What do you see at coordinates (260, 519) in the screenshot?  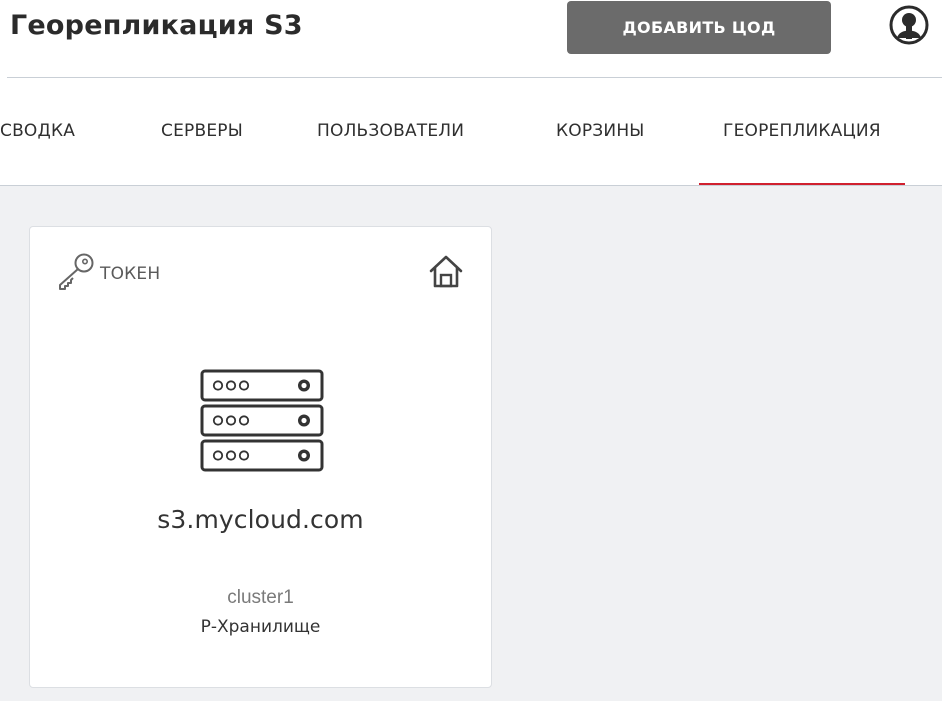 I see `datacenter-hostname: s3.mycloud.com` at bounding box center [260, 519].